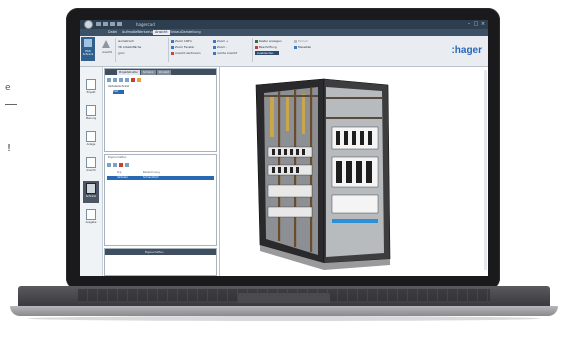  I want to click on paste-icon, so click(121, 80).